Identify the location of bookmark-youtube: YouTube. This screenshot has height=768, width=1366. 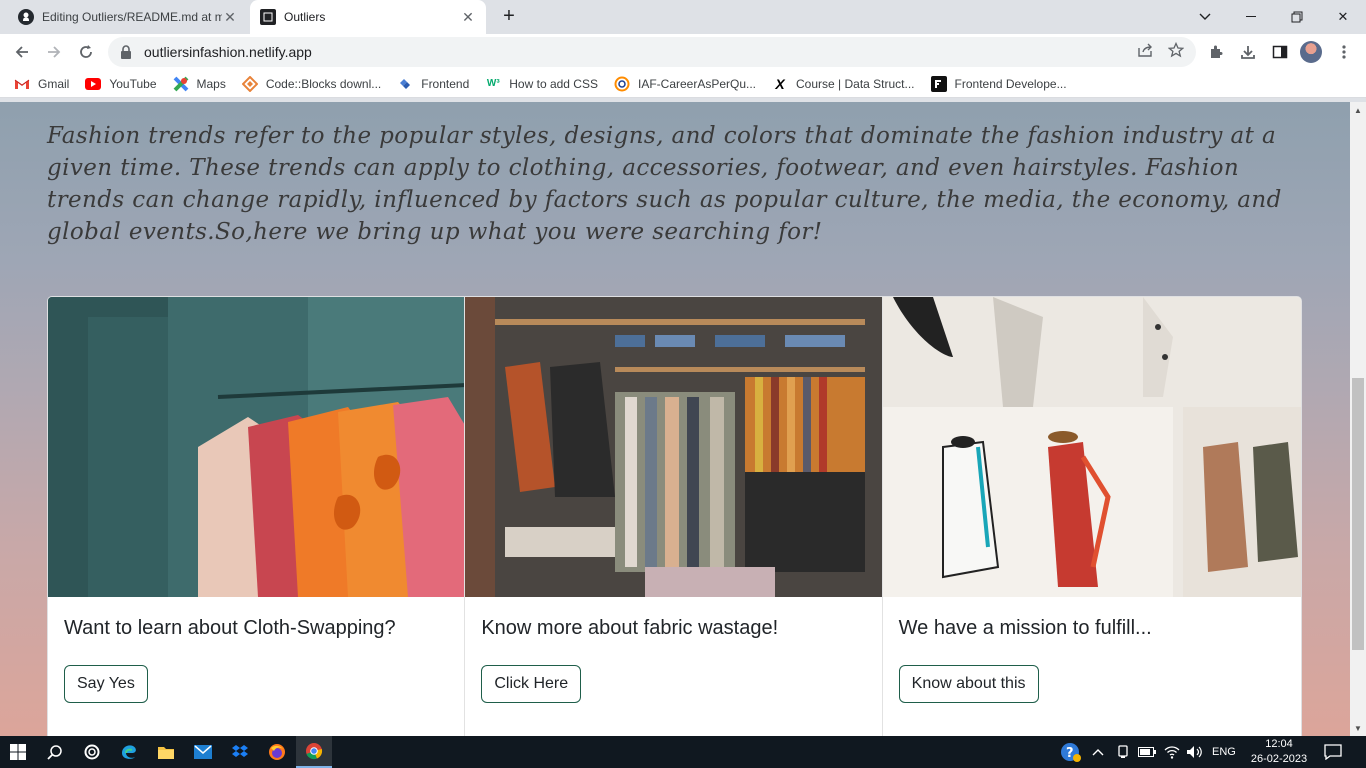
(121, 84).